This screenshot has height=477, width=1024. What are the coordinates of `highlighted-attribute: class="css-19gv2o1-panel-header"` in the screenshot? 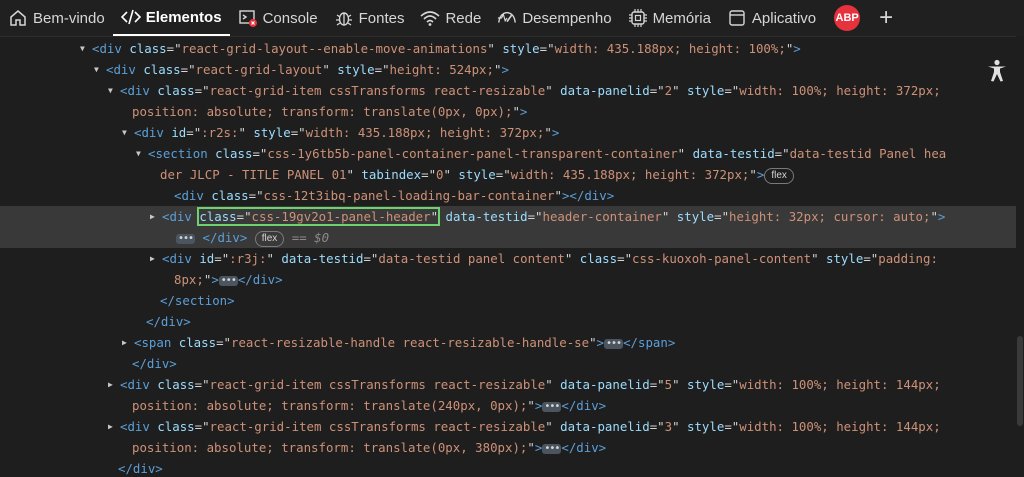 It's located at (319, 216).